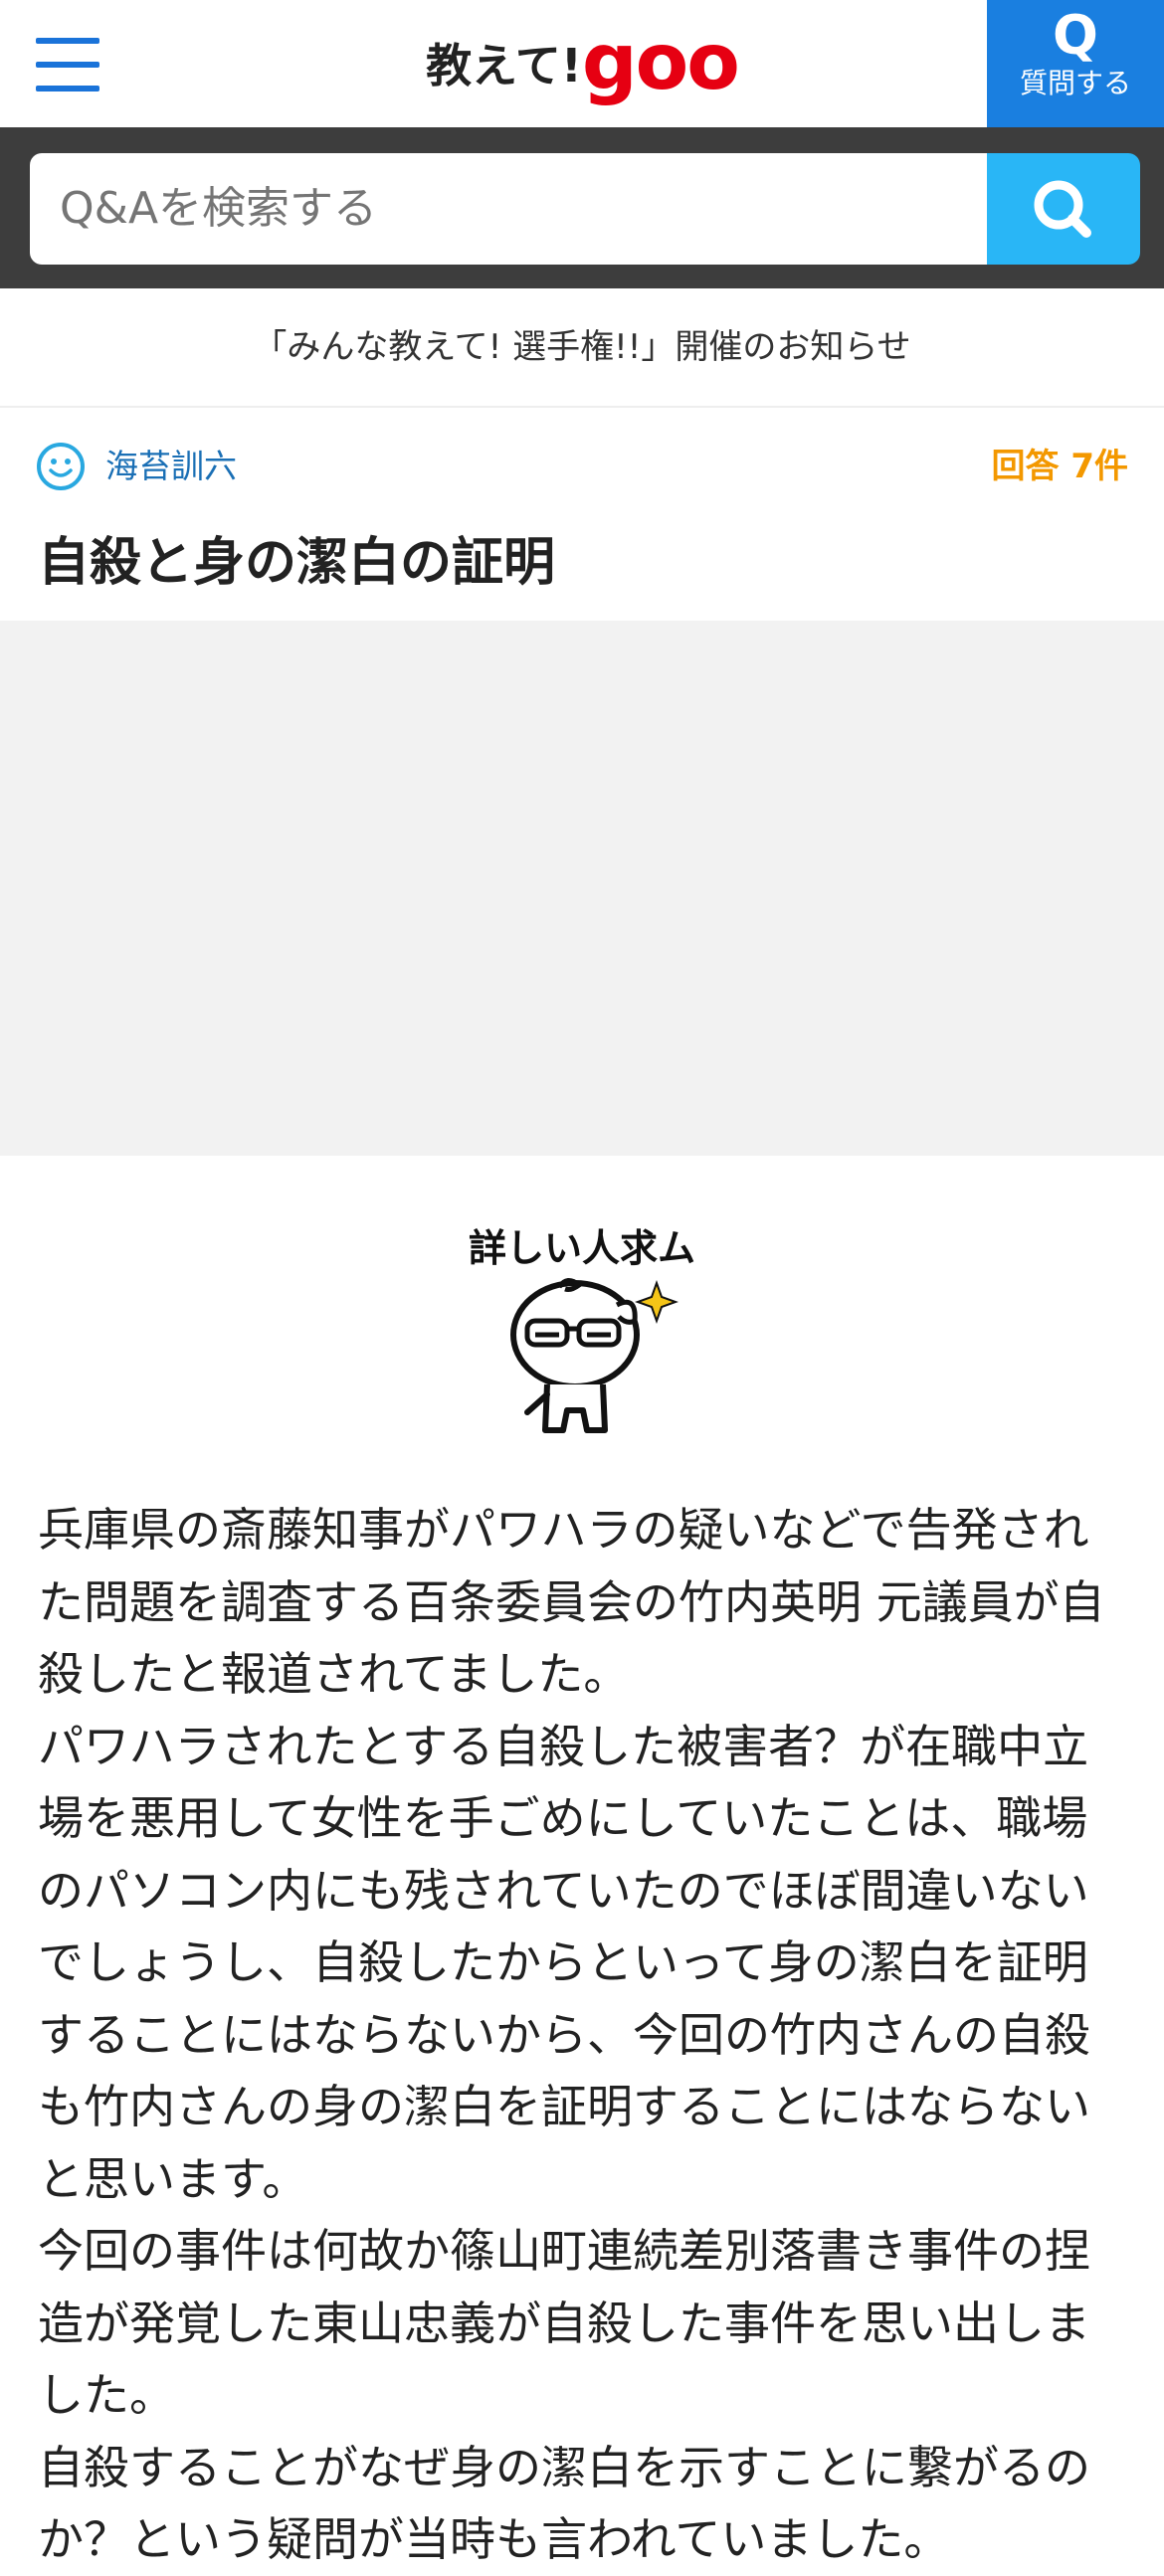 The image size is (1164, 2576). What do you see at coordinates (171, 466) in the screenshot?
I see `author-link: 海苔訓六` at bounding box center [171, 466].